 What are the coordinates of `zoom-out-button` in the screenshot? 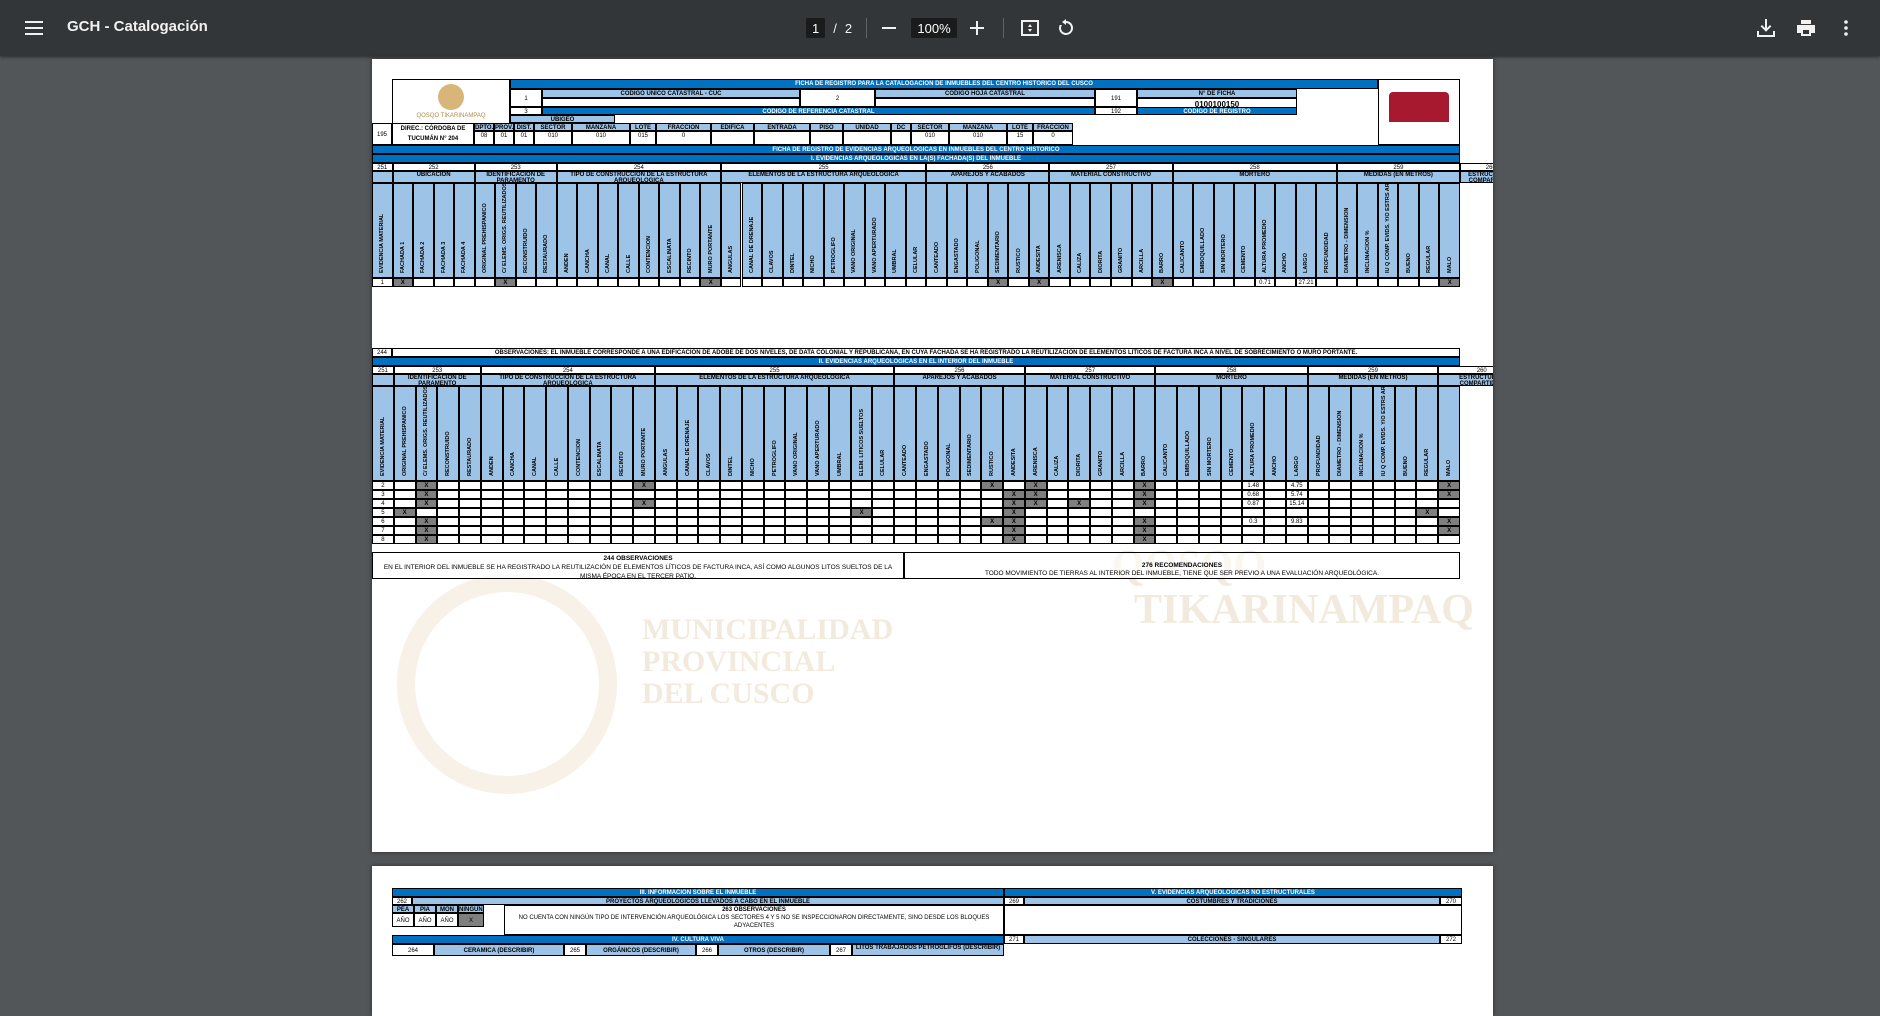 It's located at (889, 28).